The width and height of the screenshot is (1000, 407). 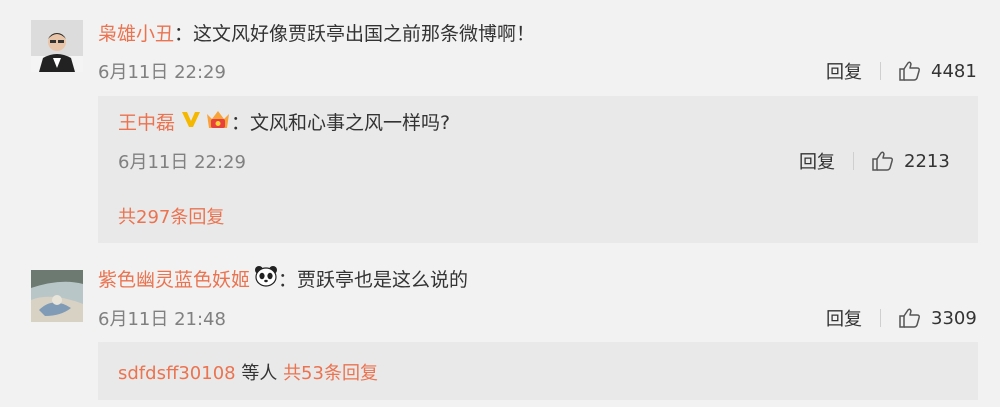 I want to click on comment-time: 6月11日 21:48, so click(x=162, y=319).